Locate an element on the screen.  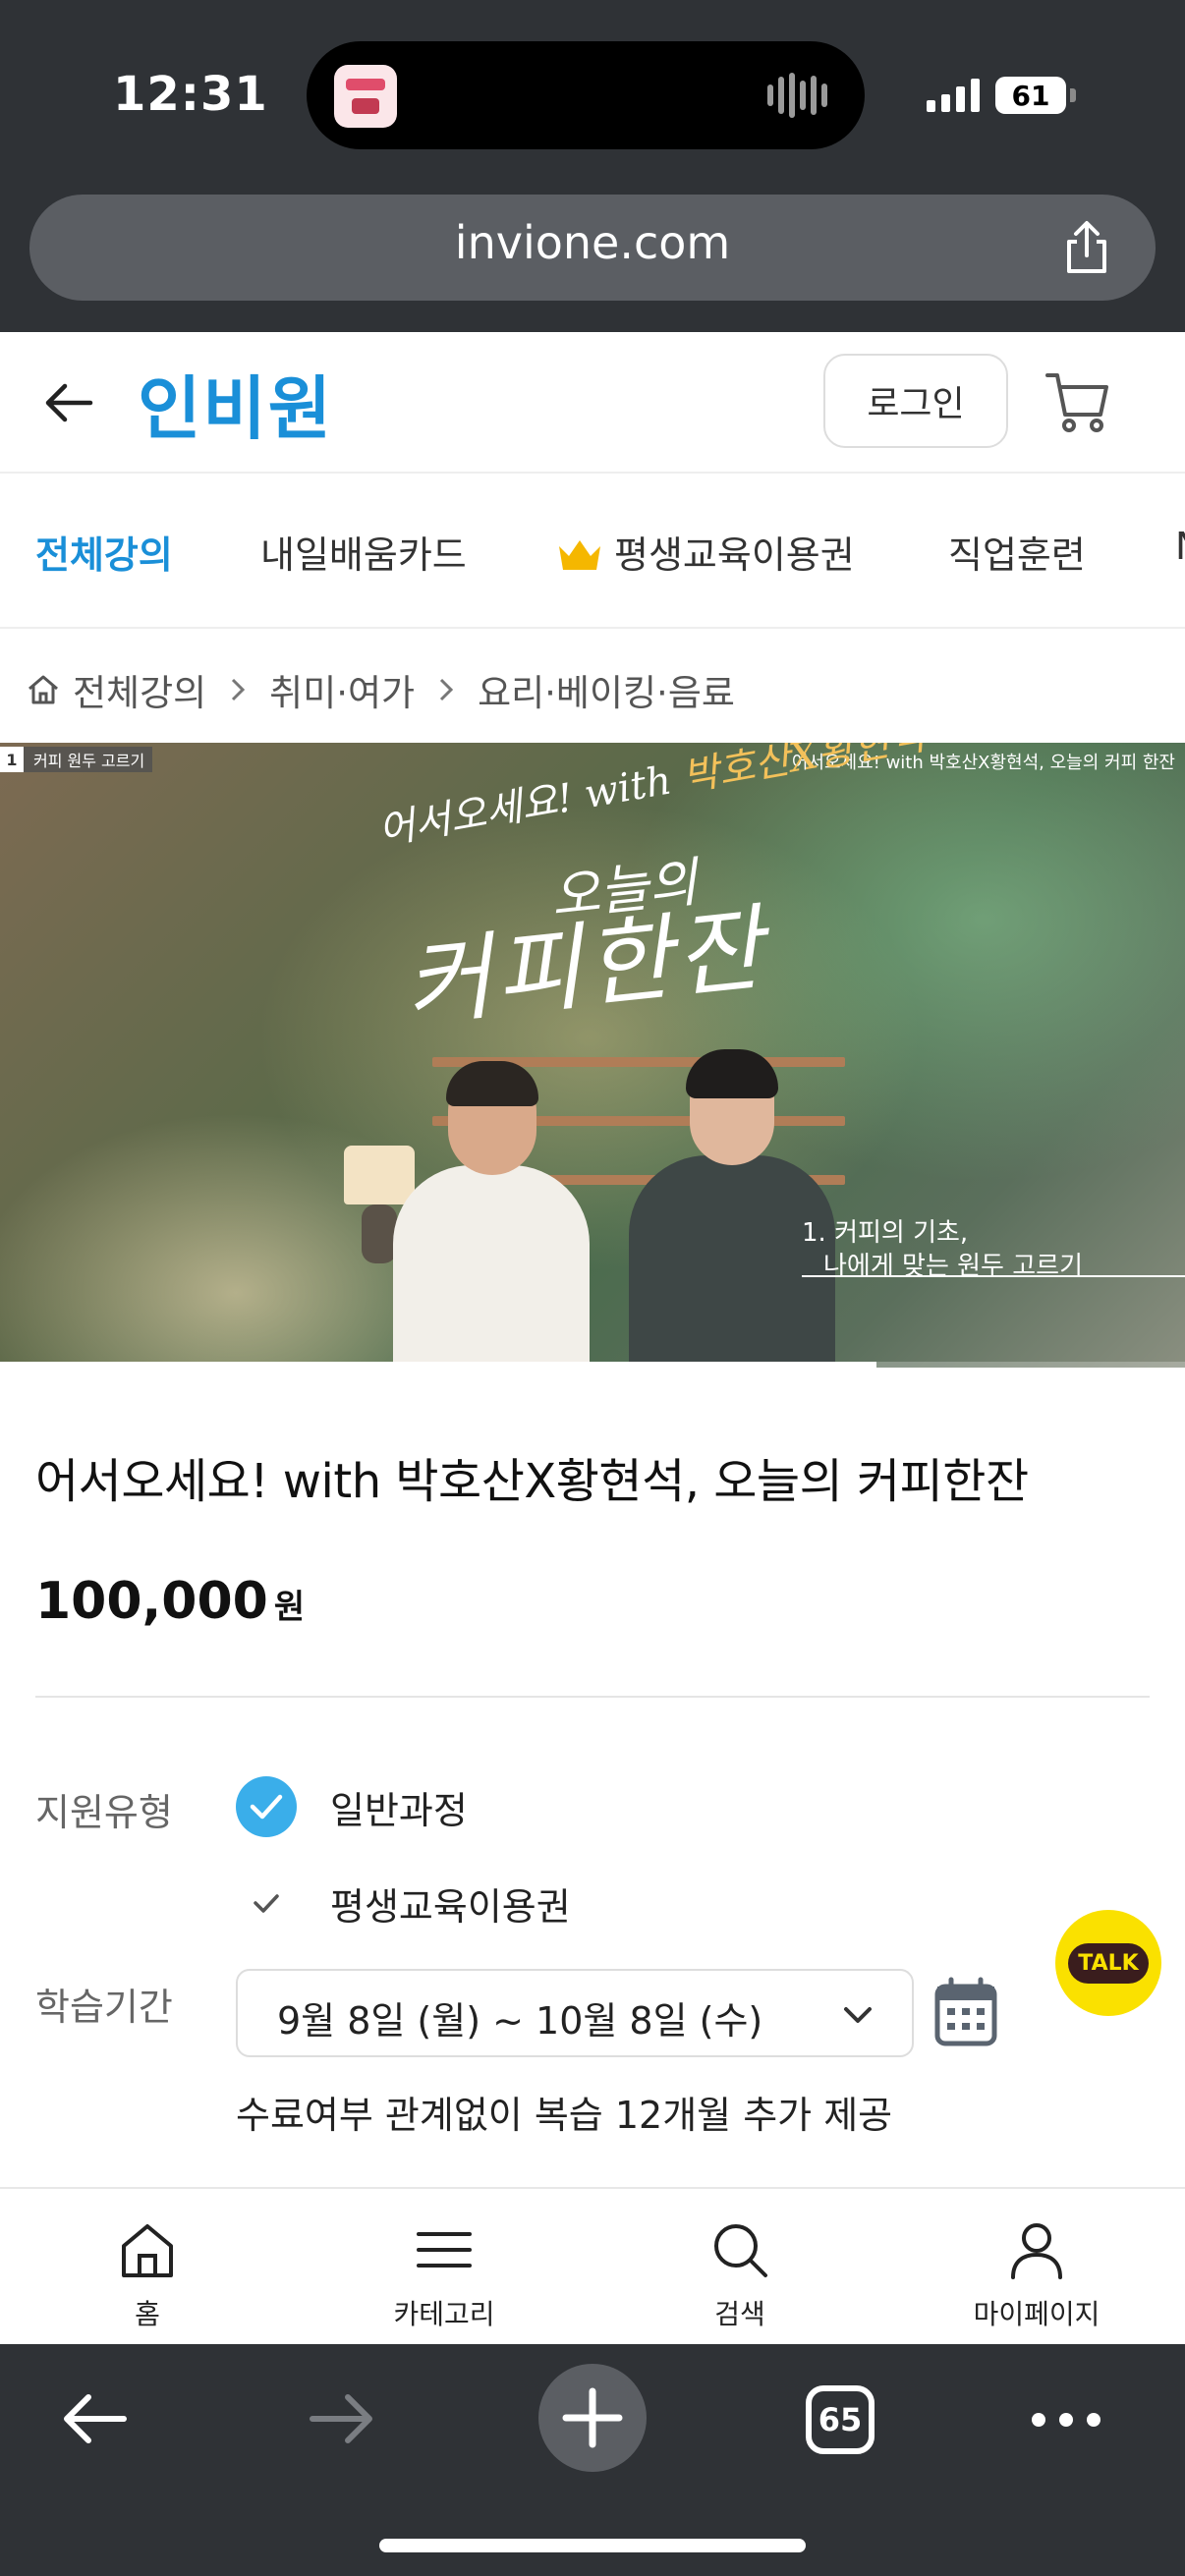
more-icon is located at coordinates (1066, 2420).